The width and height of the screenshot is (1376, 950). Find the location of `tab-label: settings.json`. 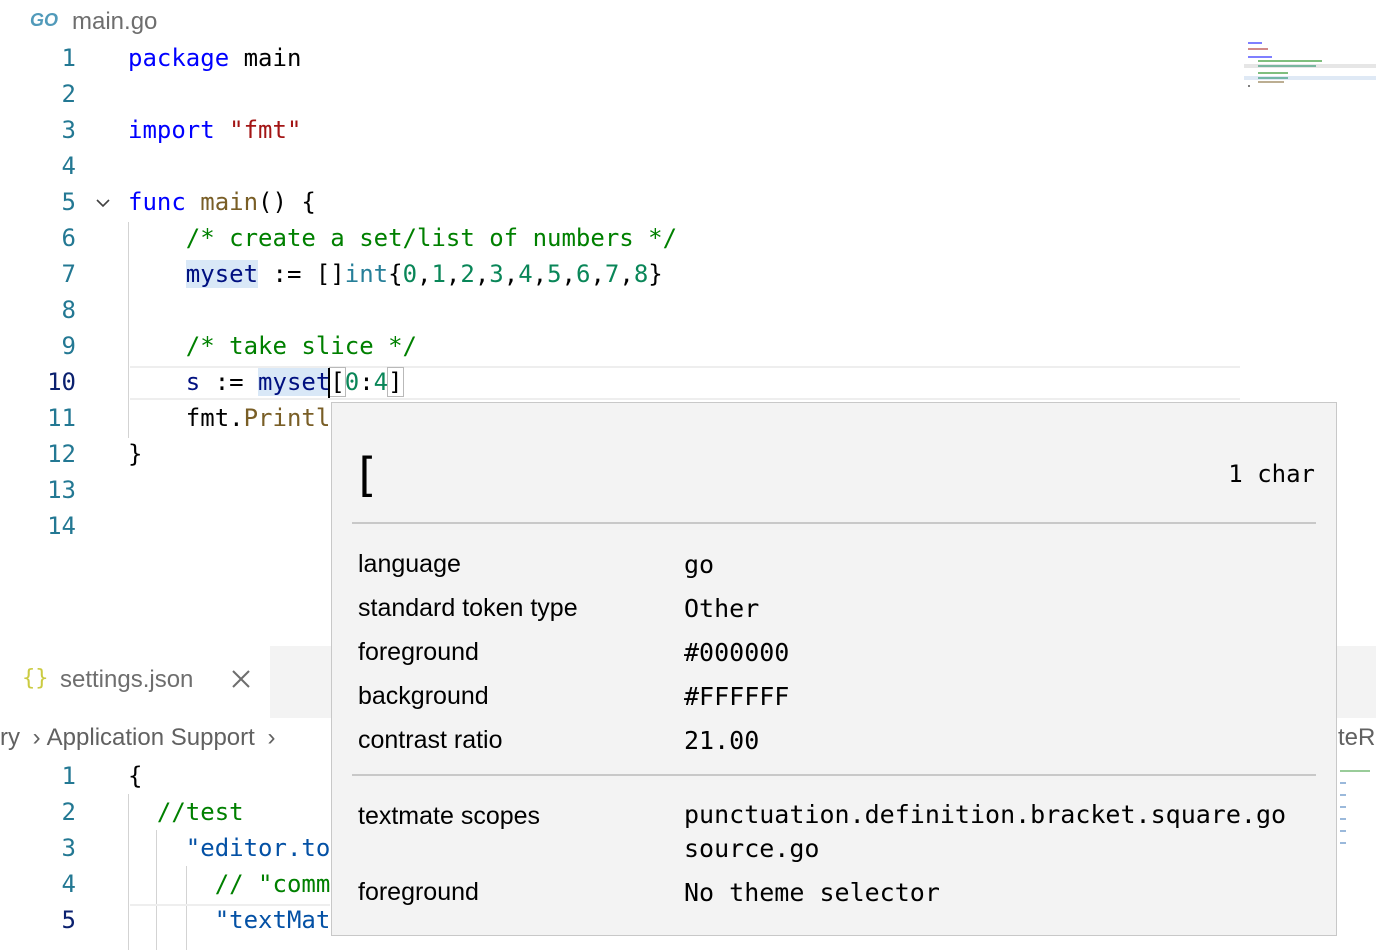

tab-label: settings.json is located at coordinates (126, 680).